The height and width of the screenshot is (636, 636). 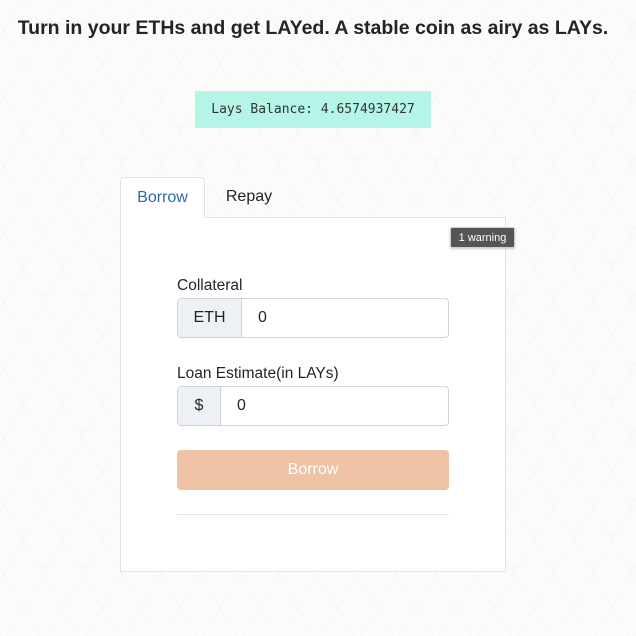 What do you see at coordinates (210, 285) in the screenshot?
I see `collateral-label: Collateral` at bounding box center [210, 285].